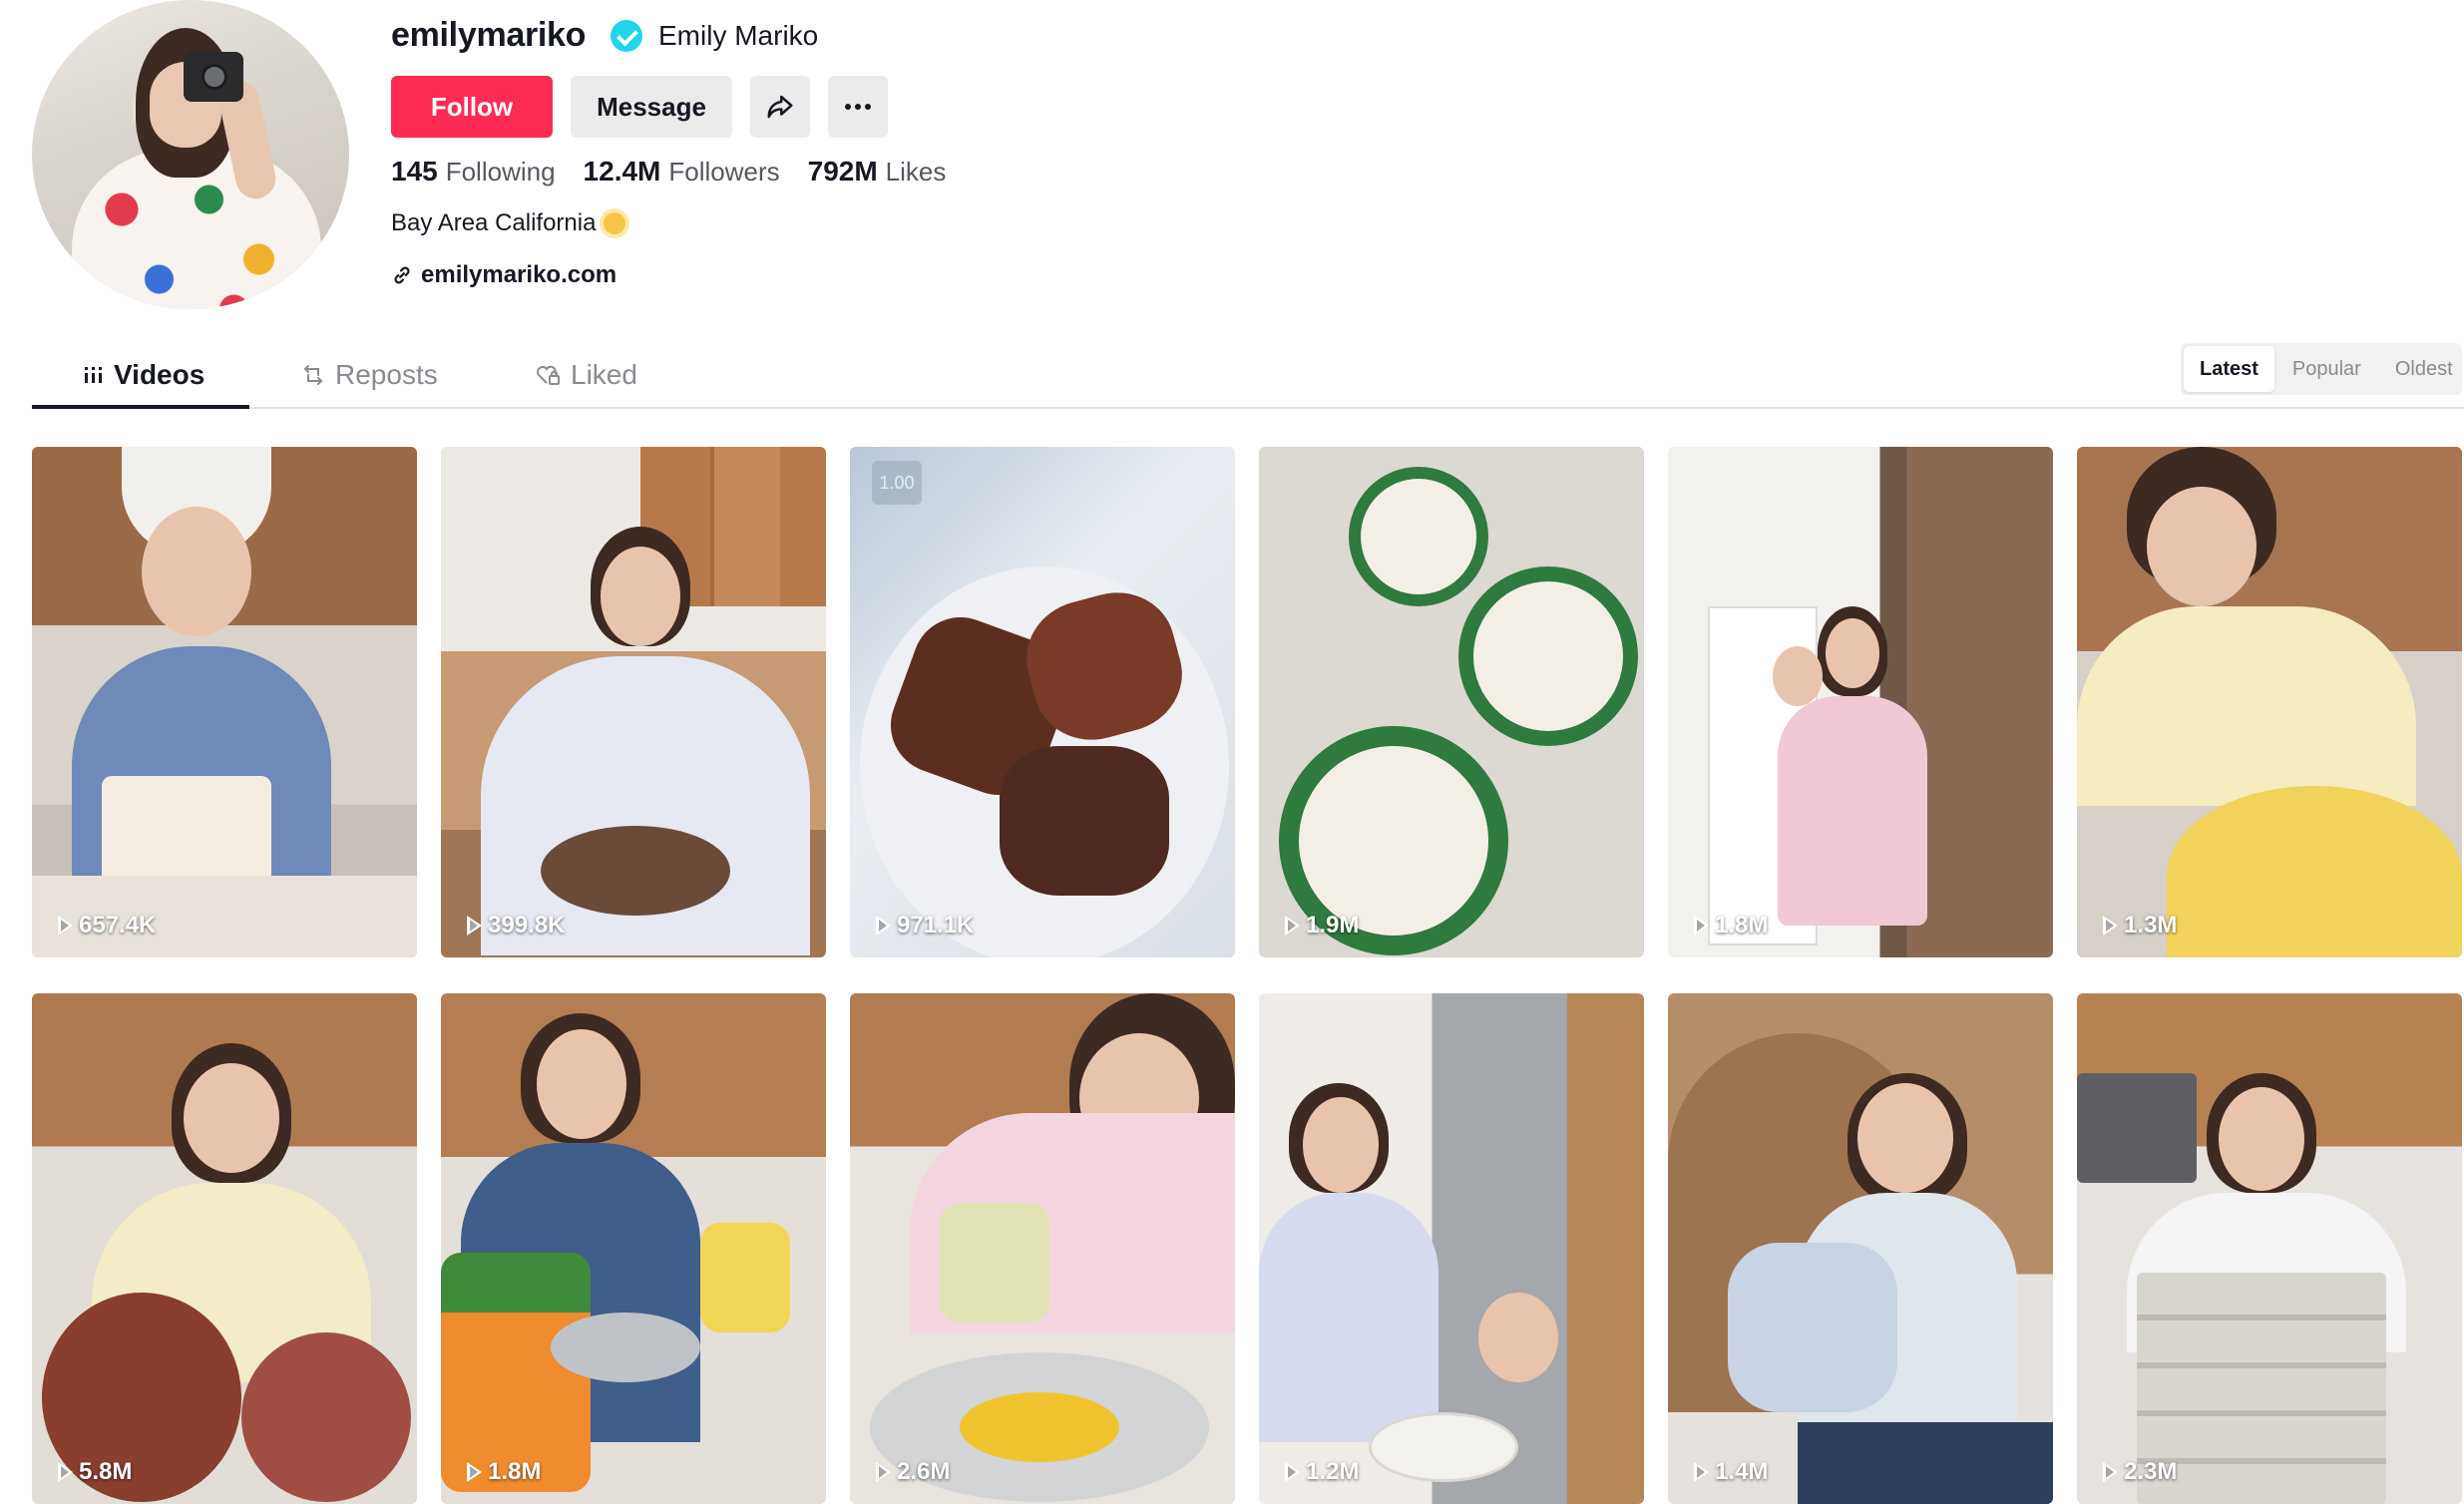  What do you see at coordinates (1518, 1337) in the screenshot?
I see `baby-face-shape` at bounding box center [1518, 1337].